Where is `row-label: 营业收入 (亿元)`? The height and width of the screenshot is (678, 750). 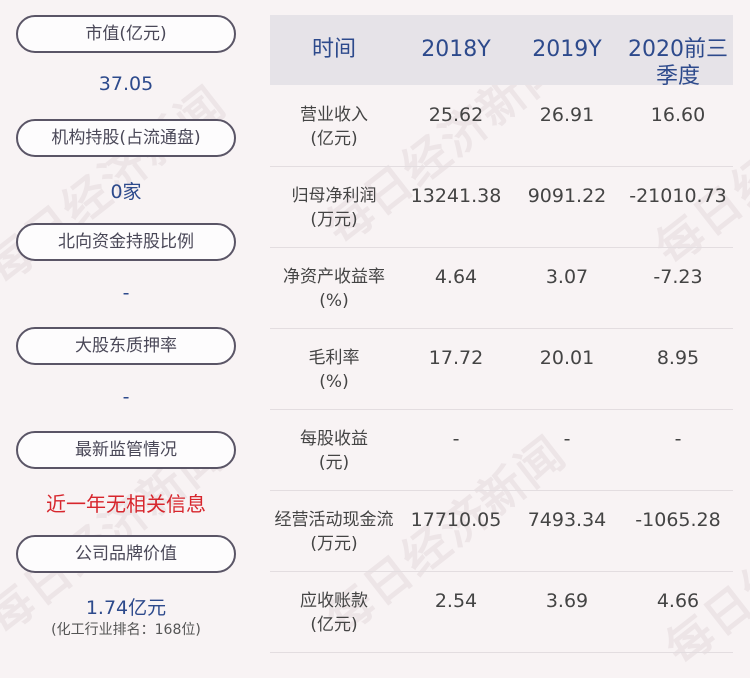 row-label: 营业收入 (亿元) is located at coordinates (334, 127).